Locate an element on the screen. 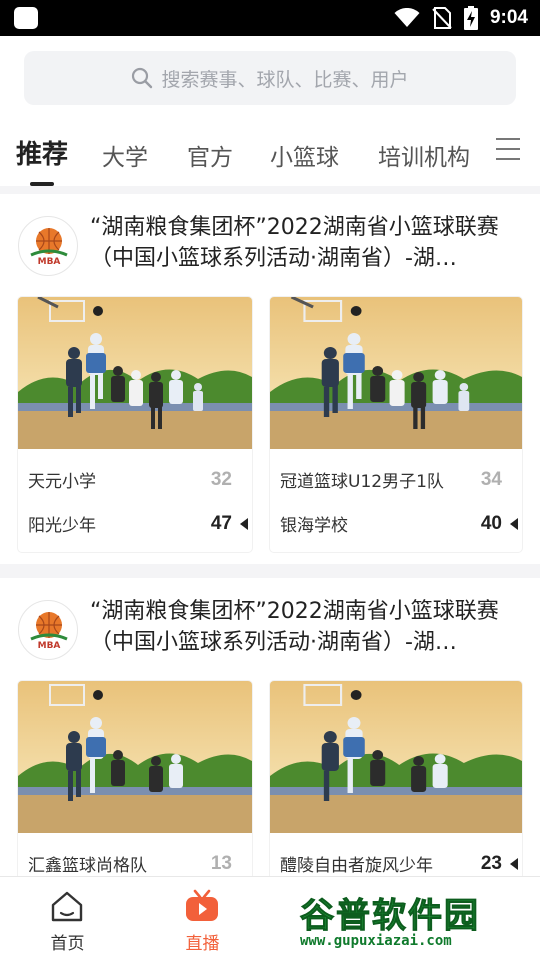 This screenshot has height=960, width=540. tab-mini-basketball: 小篮球 is located at coordinates (304, 155).